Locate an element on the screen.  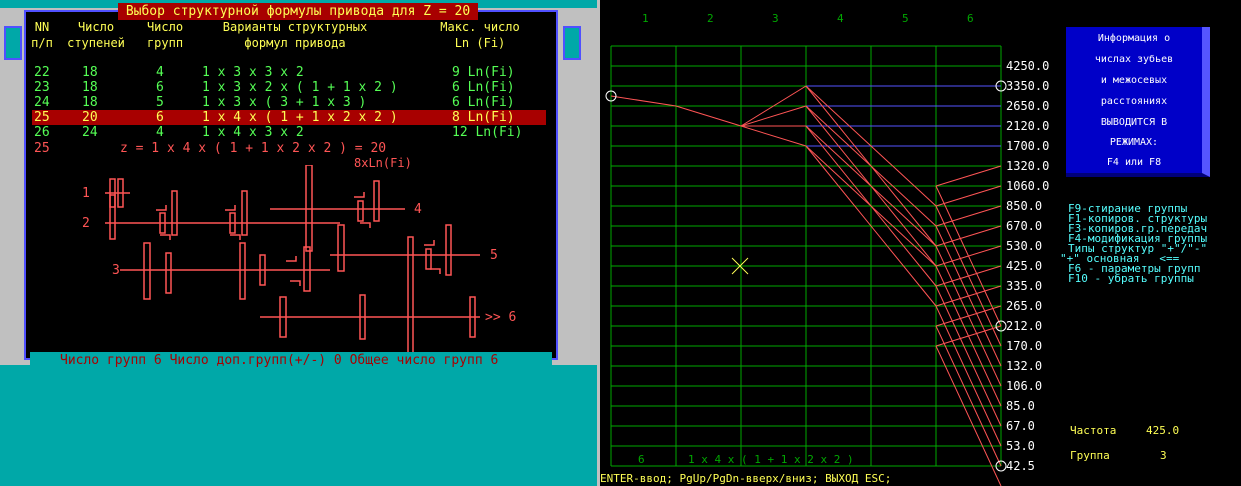
bottom-group-num: 6 is located at coordinates (641, 459).